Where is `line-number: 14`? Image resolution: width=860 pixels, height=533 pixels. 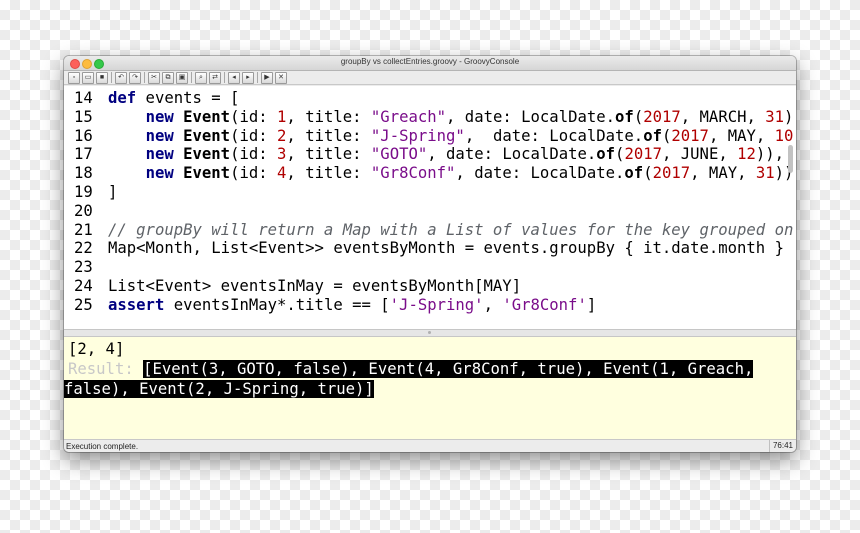
line-number: 14 is located at coordinates (83, 98).